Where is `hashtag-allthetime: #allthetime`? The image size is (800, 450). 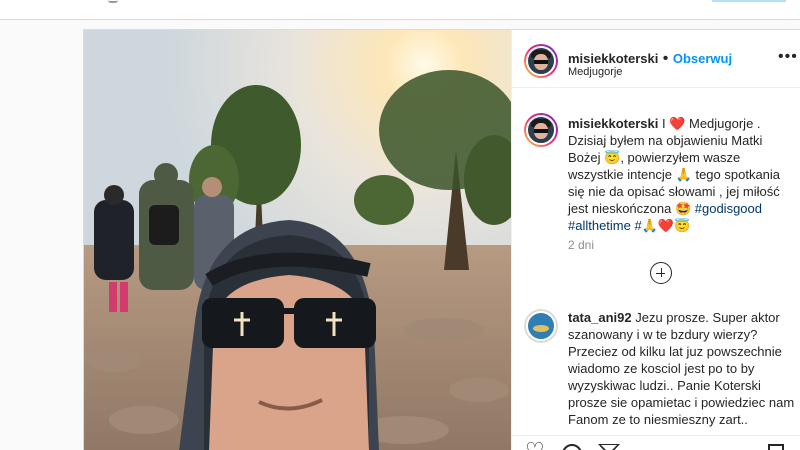 hashtag-allthetime: #allthetime is located at coordinates (599, 225).